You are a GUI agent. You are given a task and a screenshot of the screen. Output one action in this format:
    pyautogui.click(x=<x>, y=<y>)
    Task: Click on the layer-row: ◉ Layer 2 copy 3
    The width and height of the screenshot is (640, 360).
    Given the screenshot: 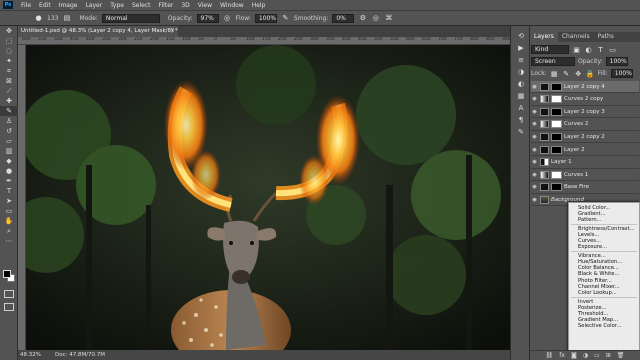 What is the action you would take?
    pyautogui.click(x=585, y=112)
    